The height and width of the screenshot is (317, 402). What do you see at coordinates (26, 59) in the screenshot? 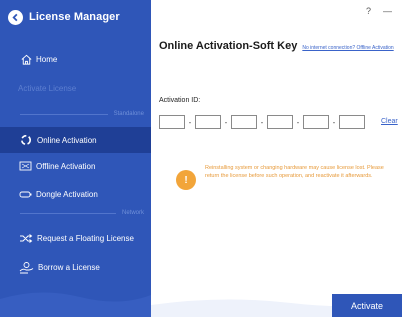
I see `home-icon` at bounding box center [26, 59].